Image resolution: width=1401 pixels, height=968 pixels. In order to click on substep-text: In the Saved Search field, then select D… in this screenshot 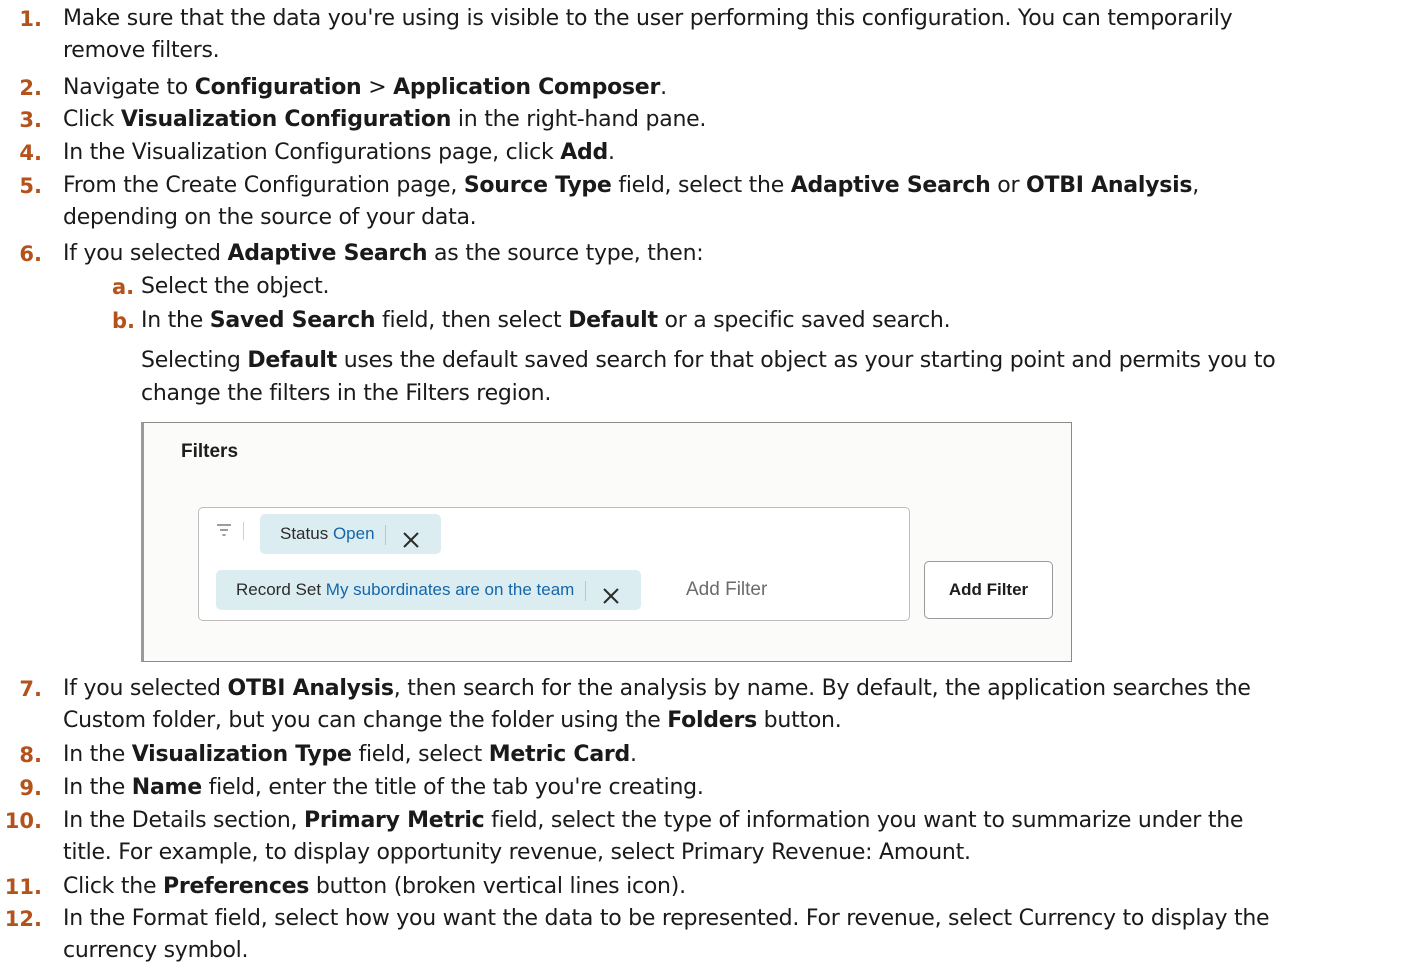, I will do `click(546, 321)`.